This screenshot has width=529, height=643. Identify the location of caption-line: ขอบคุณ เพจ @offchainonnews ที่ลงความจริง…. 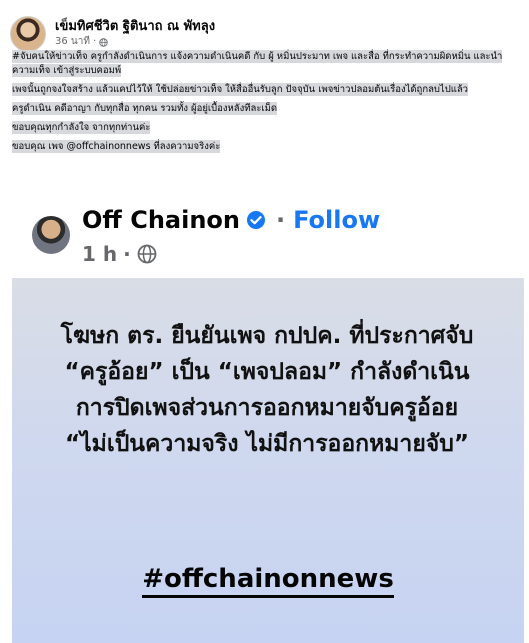
(268, 147).